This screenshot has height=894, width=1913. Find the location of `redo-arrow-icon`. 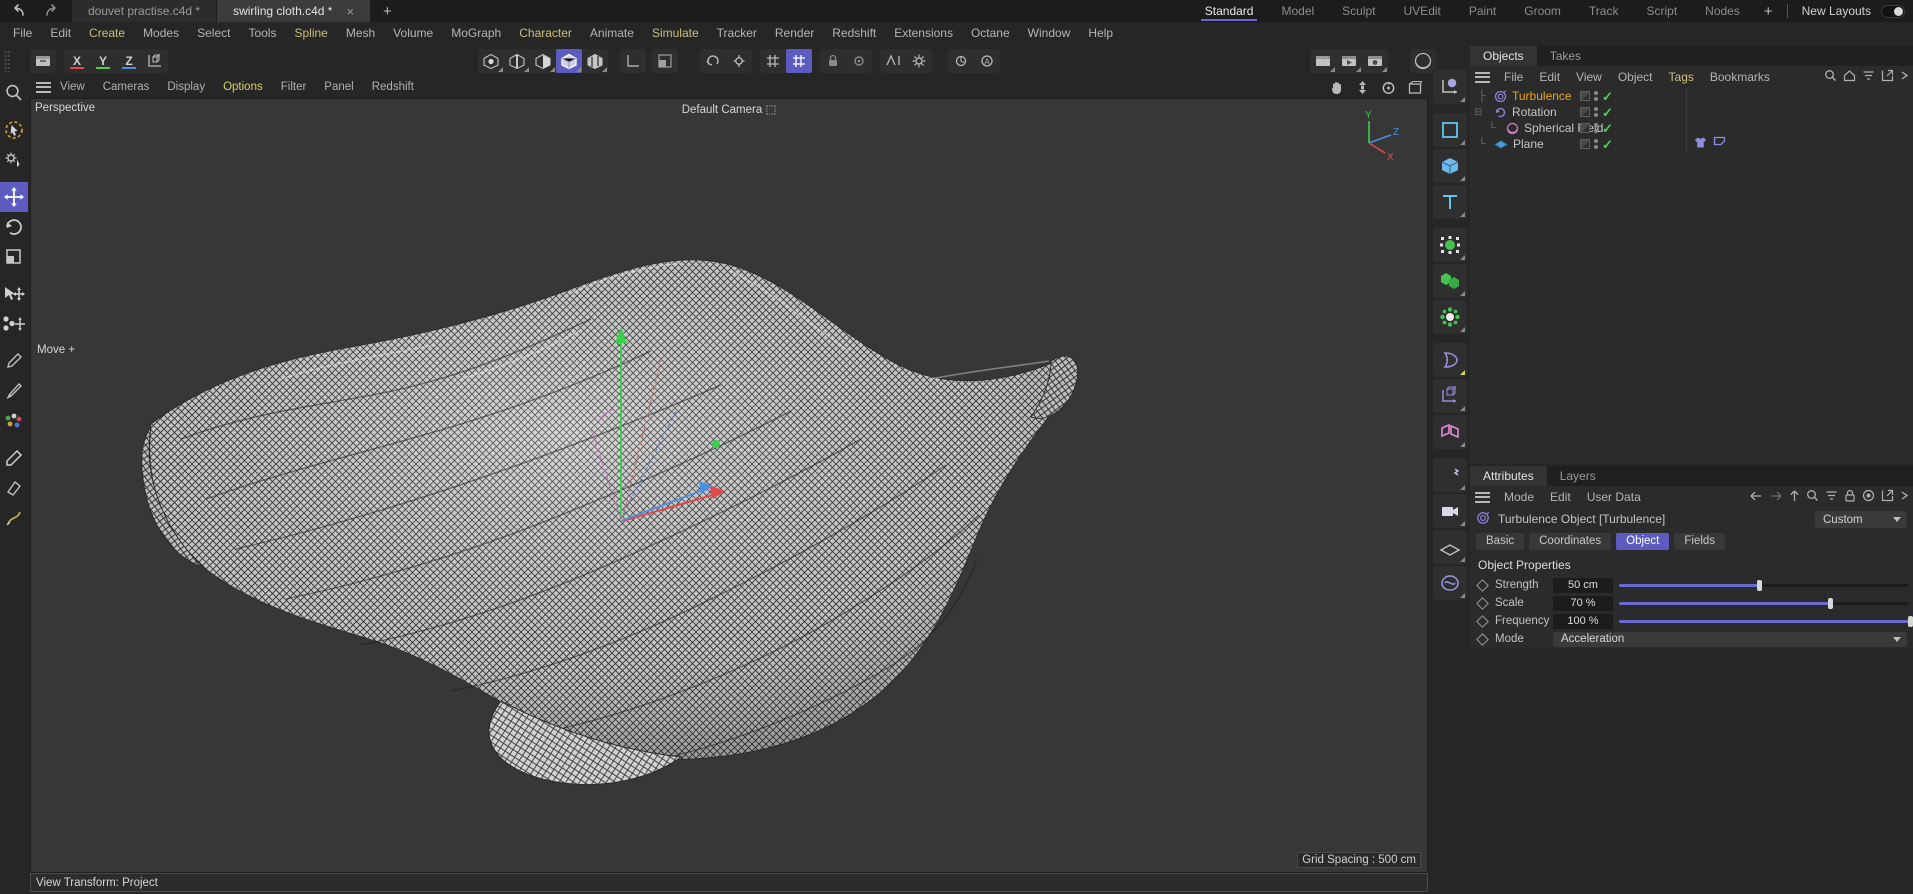

redo-arrow-icon is located at coordinates (50, 11).